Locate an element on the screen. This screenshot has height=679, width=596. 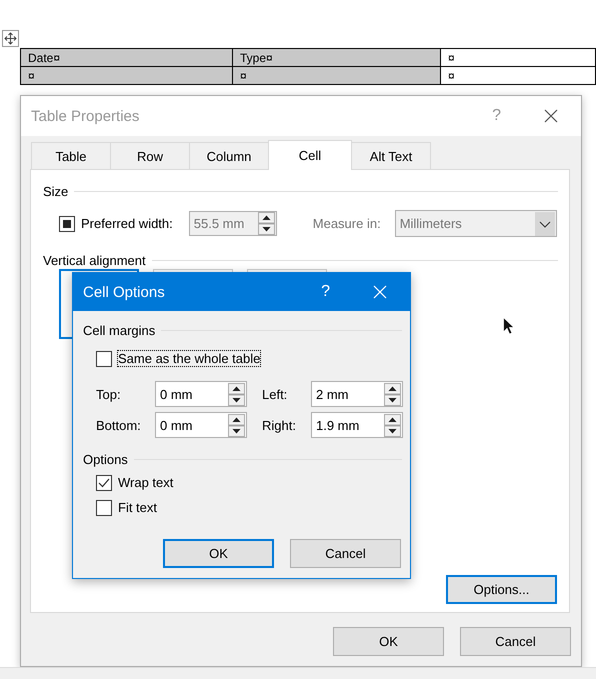
field-label: Measure in: is located at coordinates (346, 223).